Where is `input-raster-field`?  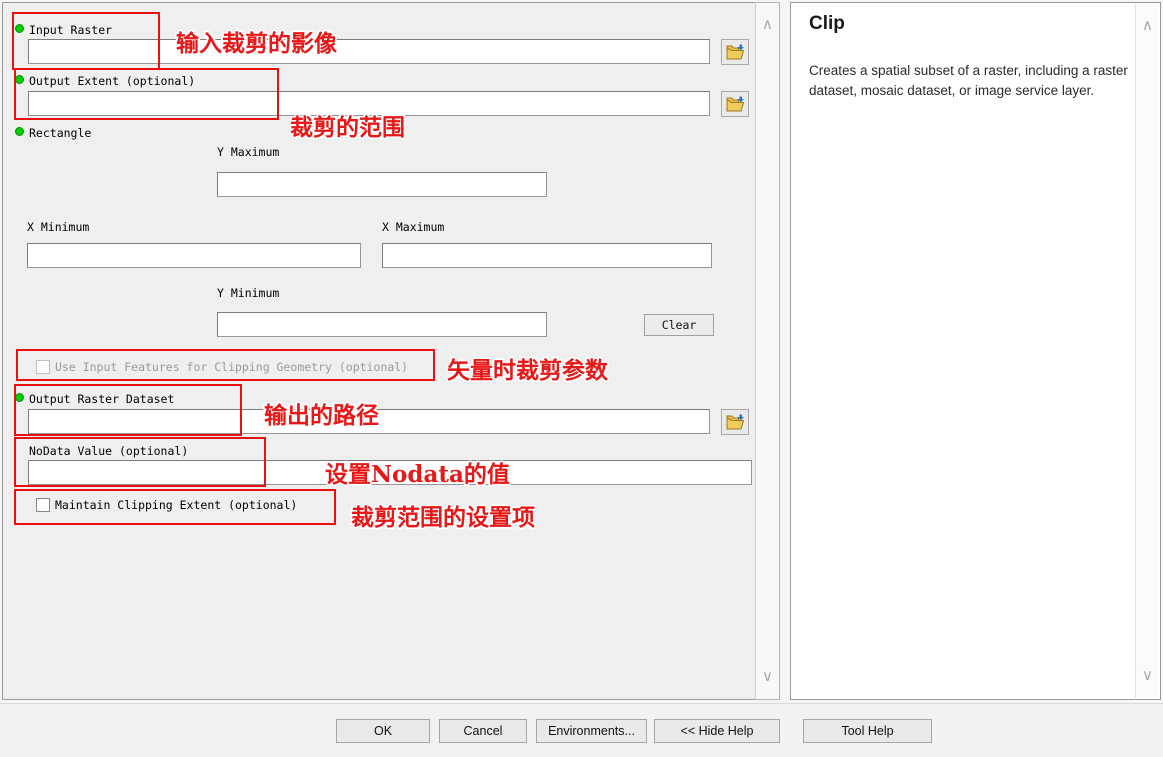
input-raster-field is located at coordinates (369, 51).